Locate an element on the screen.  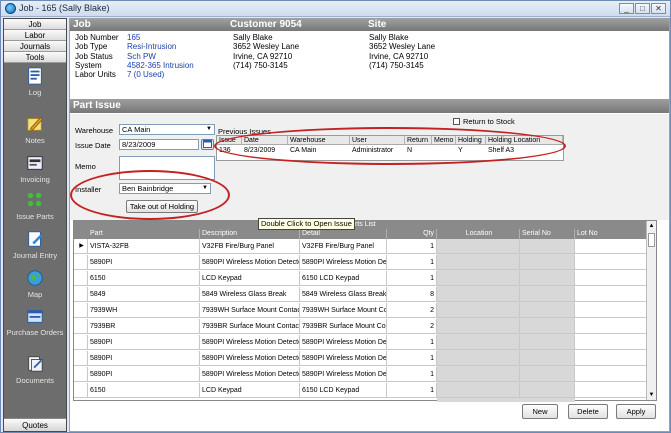
column-header-holding-location: Holding Location is located at coordinates (524, 140).